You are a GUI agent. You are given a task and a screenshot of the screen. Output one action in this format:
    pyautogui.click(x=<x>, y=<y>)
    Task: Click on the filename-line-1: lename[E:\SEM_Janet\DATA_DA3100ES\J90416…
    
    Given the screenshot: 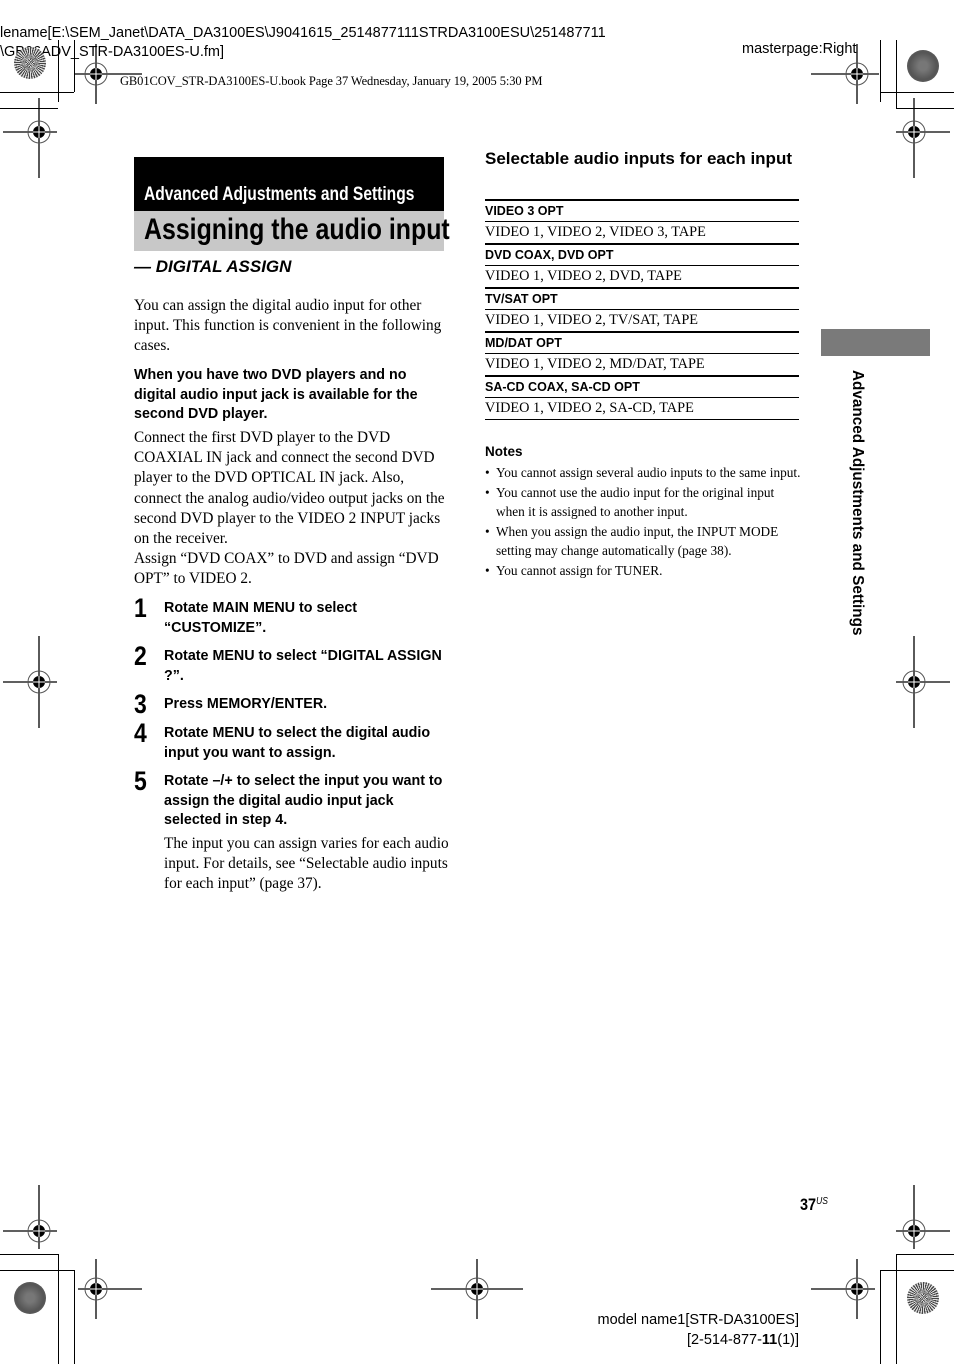 What is the action you would take?
    pyautogui.click(x=303, y=33)
    